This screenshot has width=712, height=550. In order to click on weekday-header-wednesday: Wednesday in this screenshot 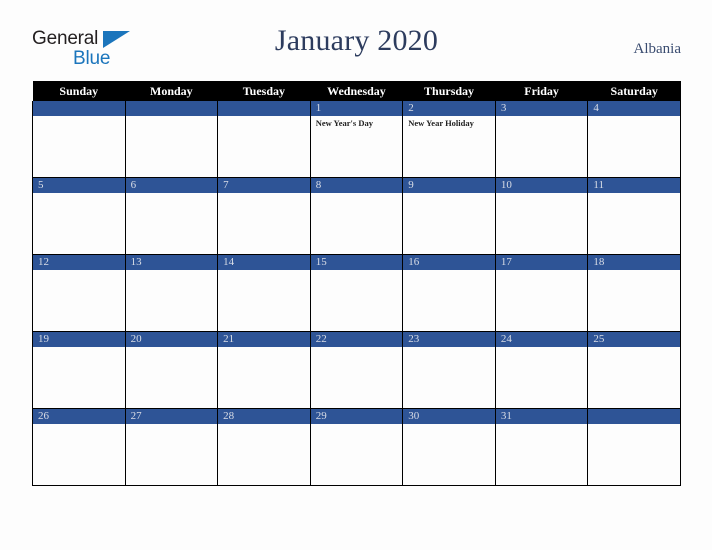, I will do `click(356, 91)`.